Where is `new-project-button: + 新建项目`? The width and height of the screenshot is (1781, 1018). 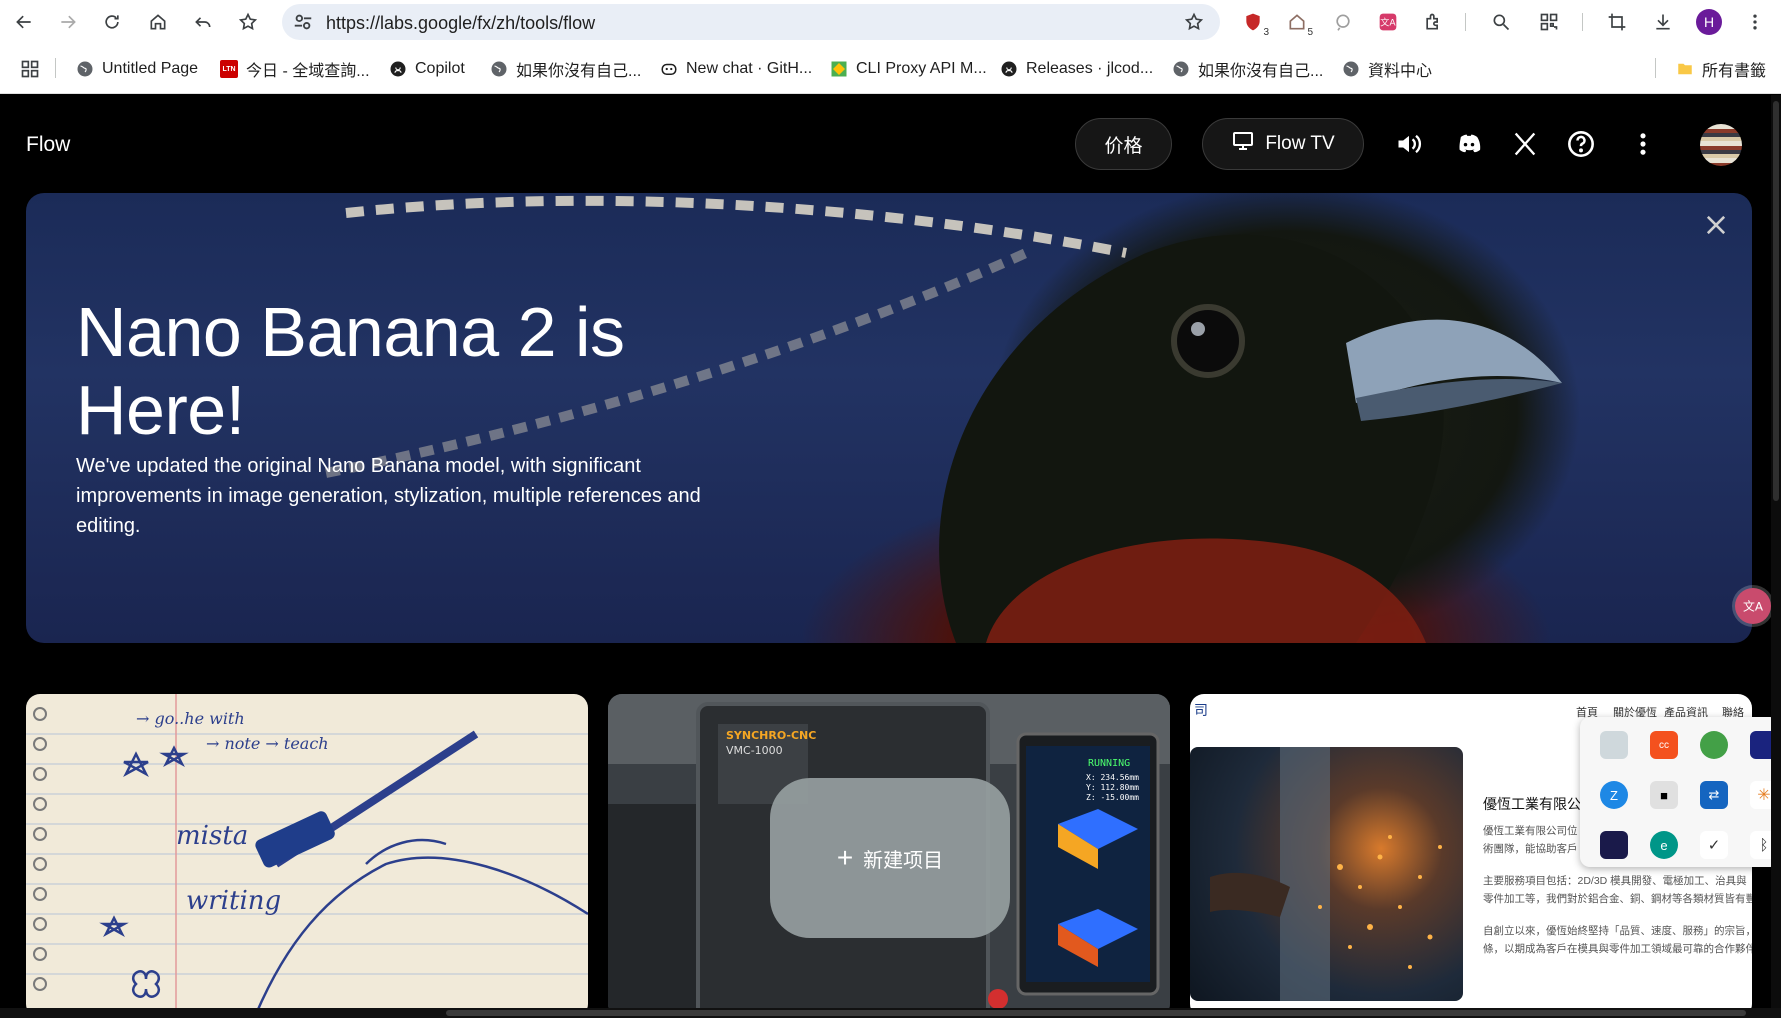
new-project-button: + 新建项目 is located at coordinates (890, 858).